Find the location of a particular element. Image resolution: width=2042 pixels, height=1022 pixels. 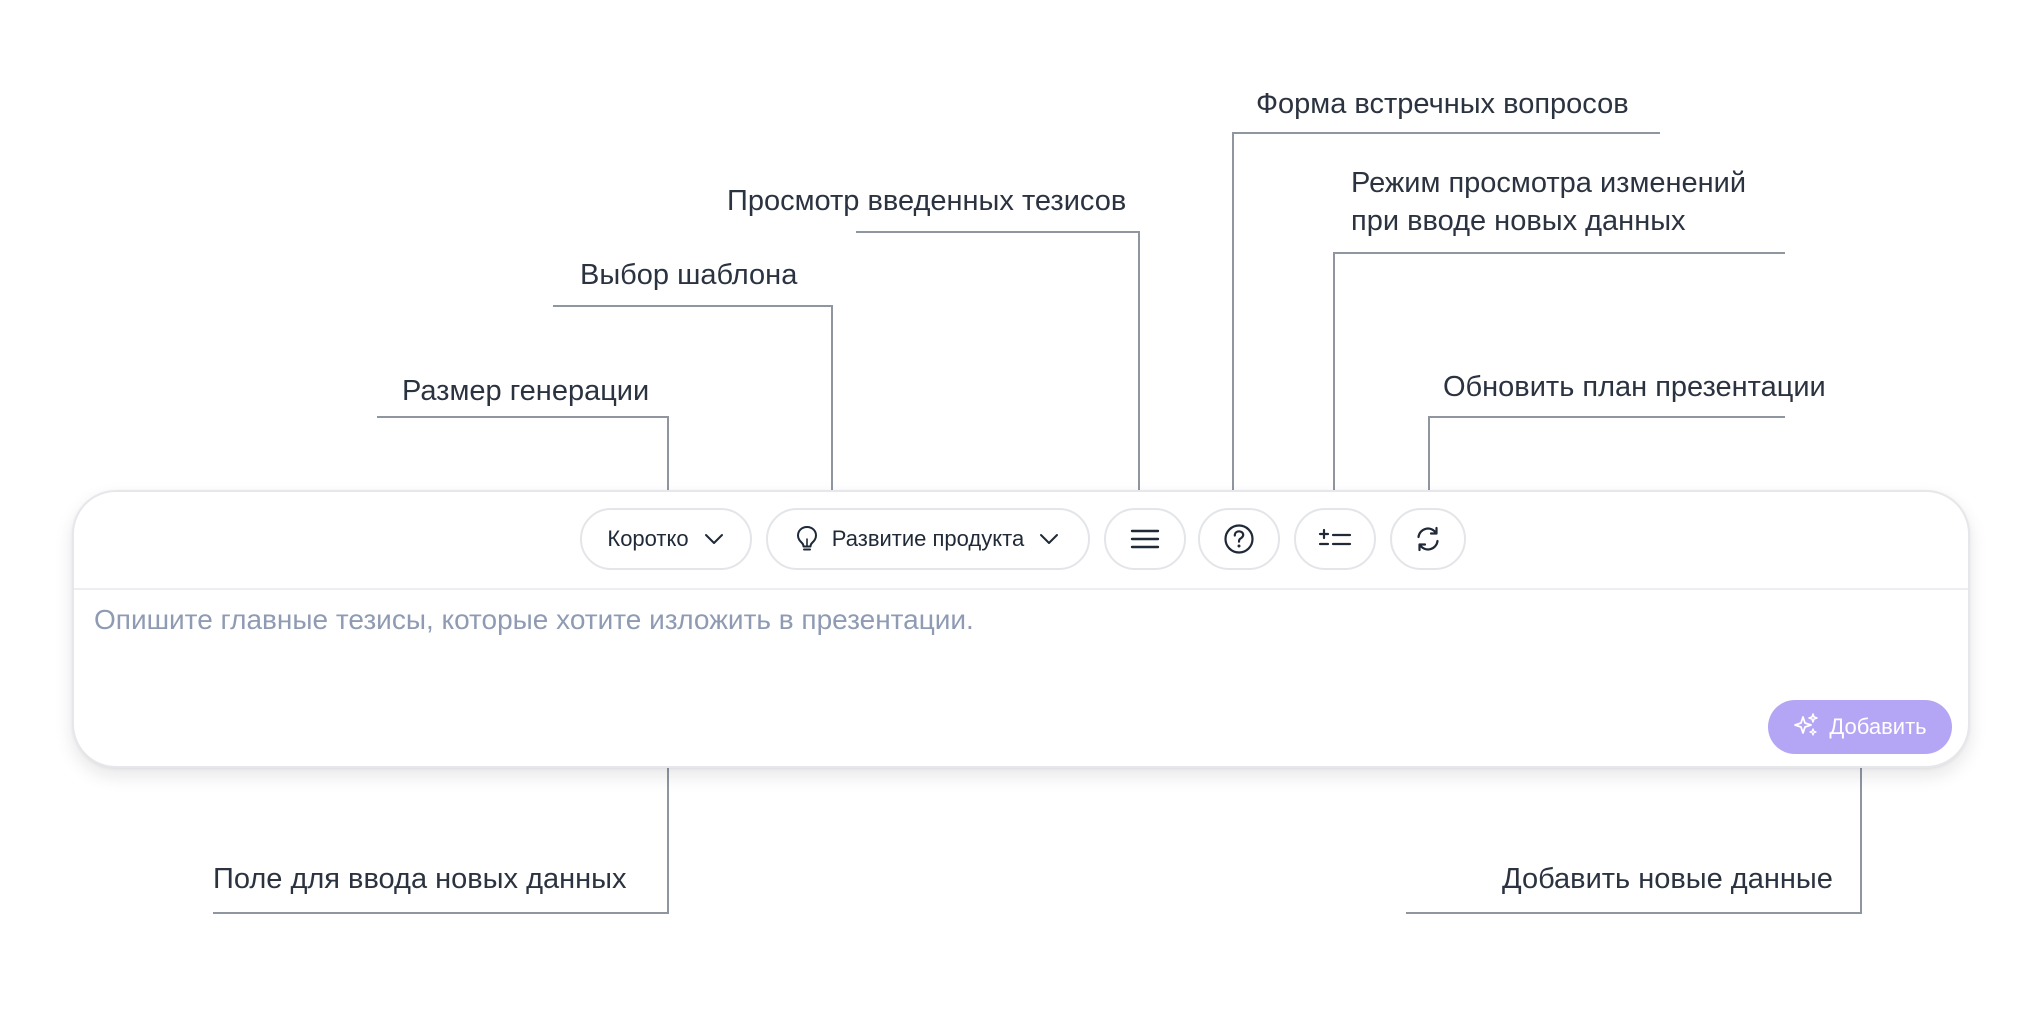

annotation-diff-mode-line1: Режим просмотра изменений is located at coordinates (1549, 183).